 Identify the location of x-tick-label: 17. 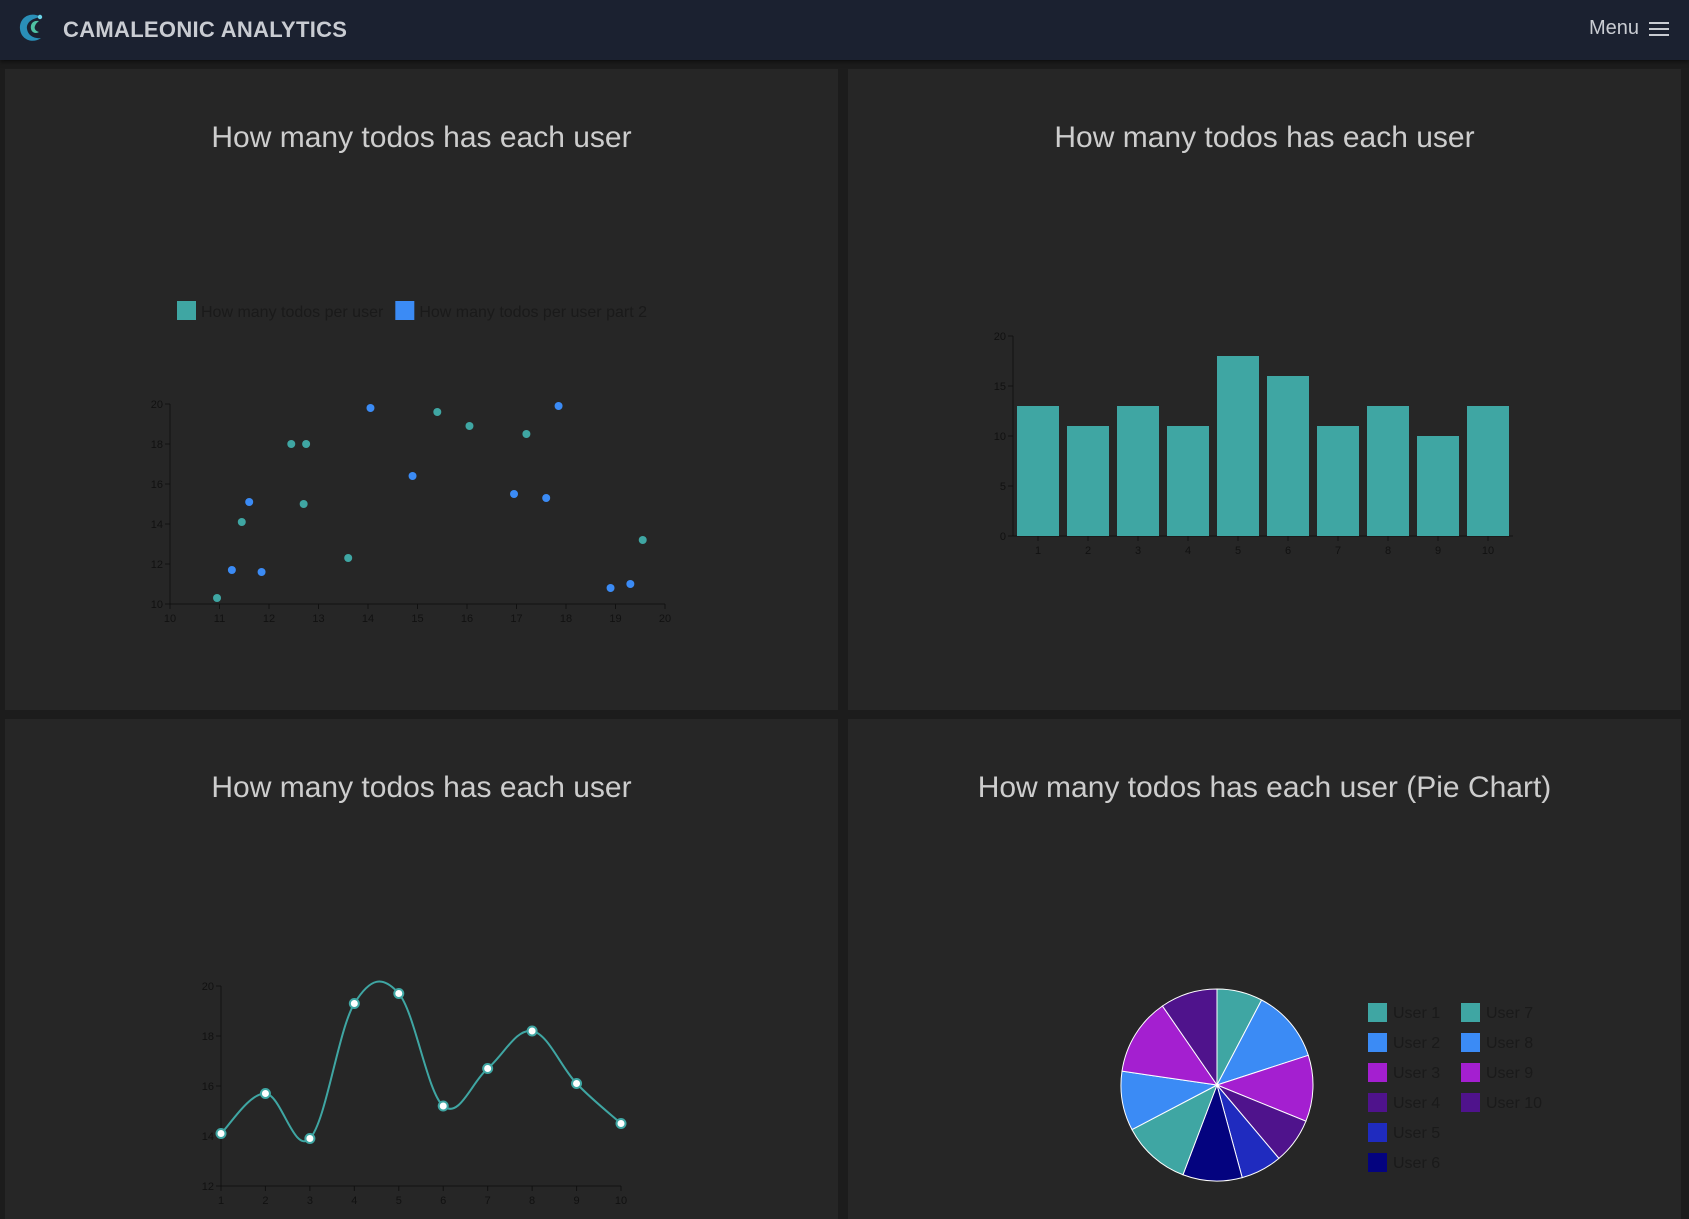
(516, 619).